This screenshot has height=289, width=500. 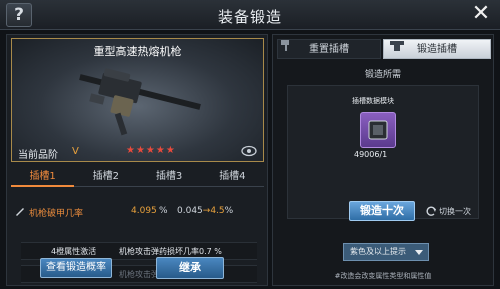 I want to click on close-button: ✕, so click(x=481, y=15).